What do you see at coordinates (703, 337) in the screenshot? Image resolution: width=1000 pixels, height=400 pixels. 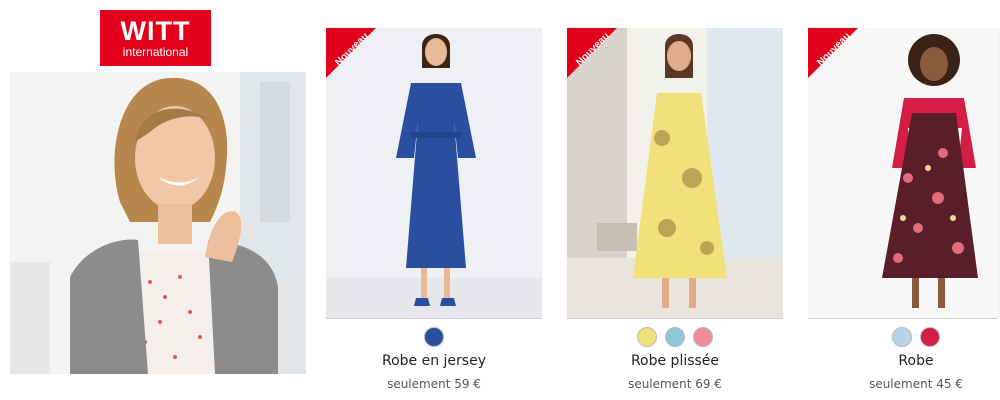 I see `swatch-pink` at bounding box center [703, 337].